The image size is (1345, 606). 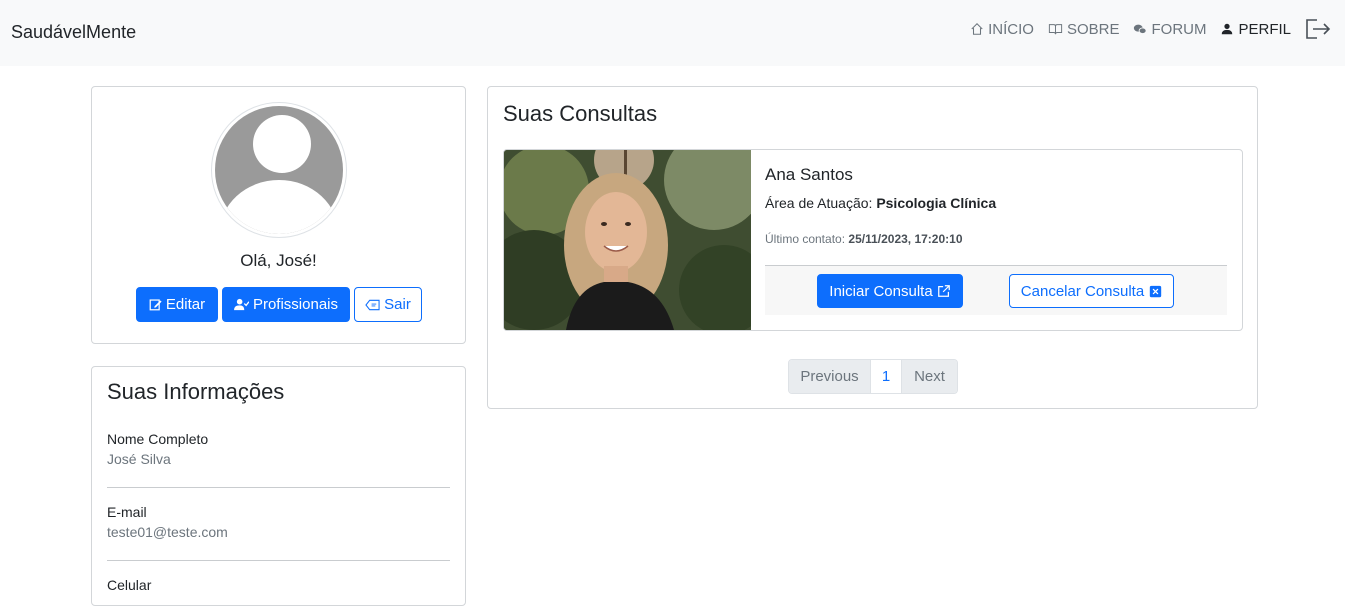 I want to click on professional-photo, so click(x=627, y=240).